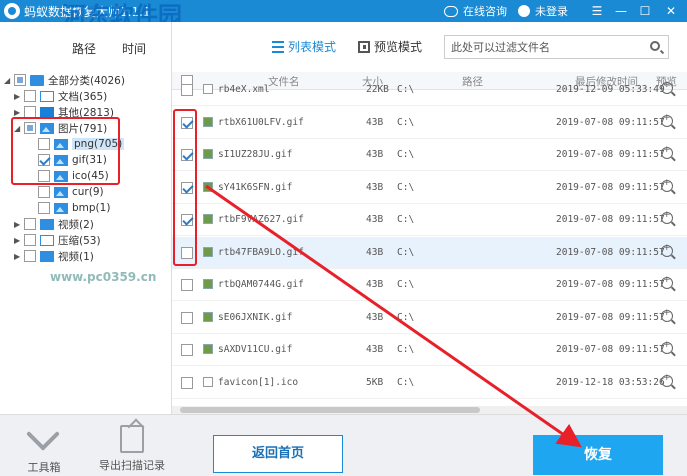 This screenshot has width=687, height=476. What do you see at coordinates (74, 208) in the screenshot?
I see `tree-item-bmp: bmp(1)` at bounding box center [74, 208].